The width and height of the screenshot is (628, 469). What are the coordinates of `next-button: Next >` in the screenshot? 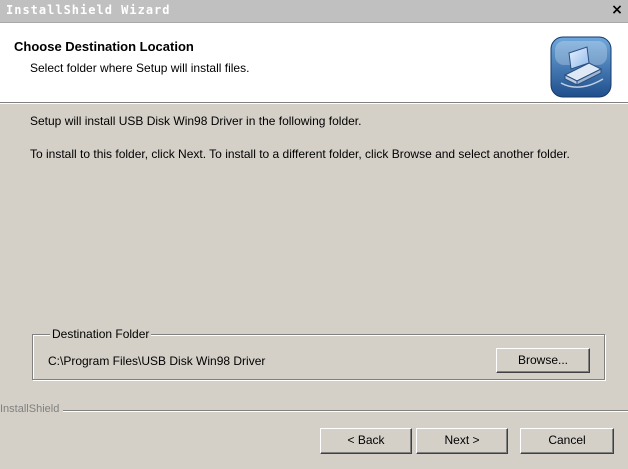 It's located at (462, 441).